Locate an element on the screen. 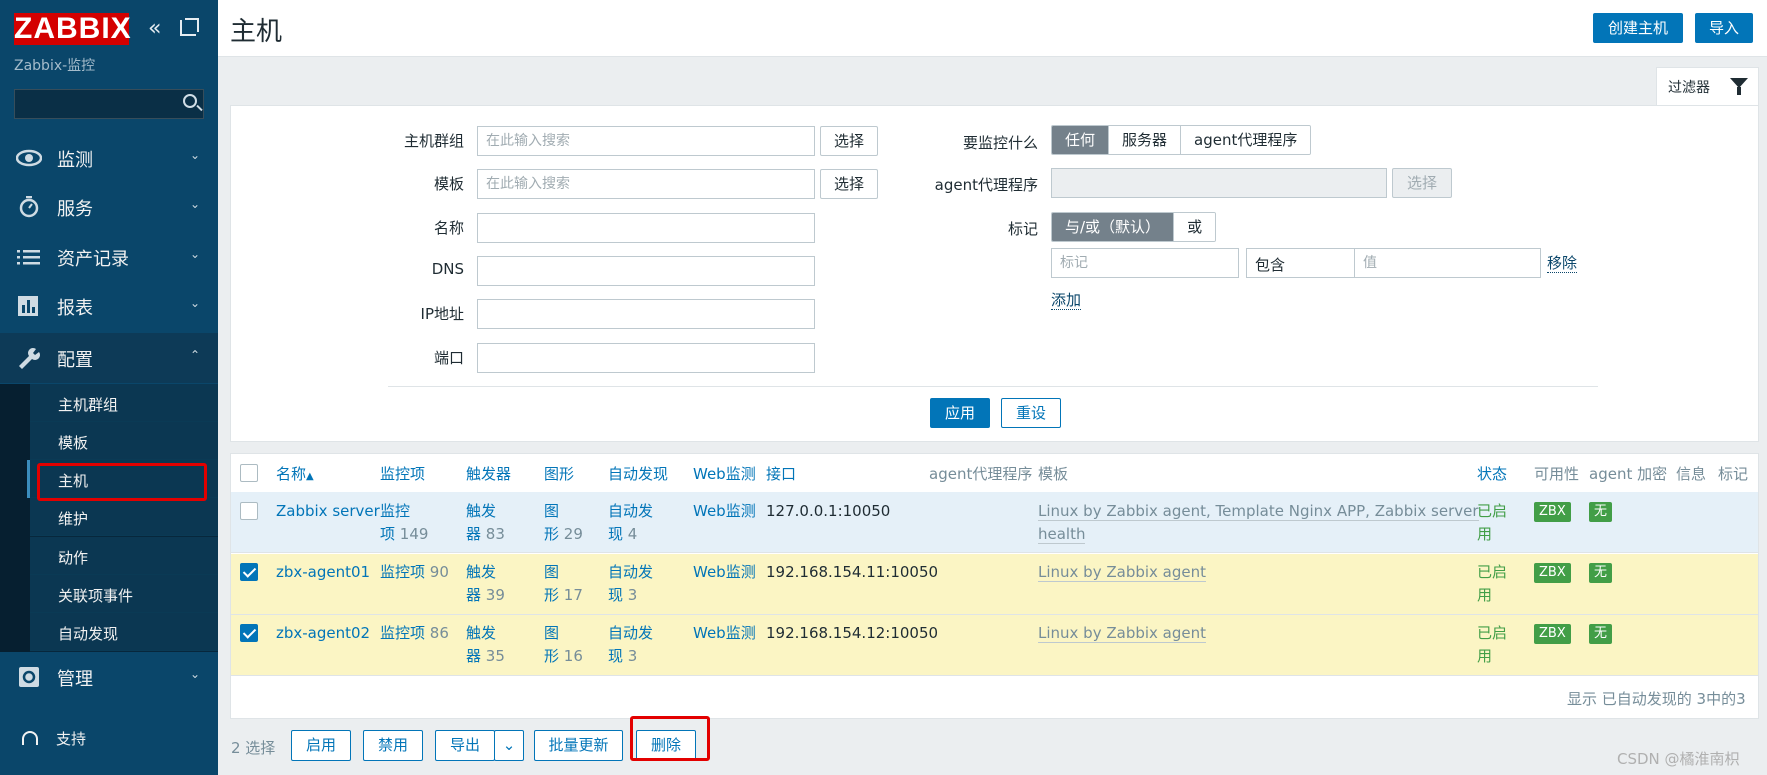 The width and height of the screenshot is (1767, 775). items-link: 监控项 149 is located at coordinates (404, 523).